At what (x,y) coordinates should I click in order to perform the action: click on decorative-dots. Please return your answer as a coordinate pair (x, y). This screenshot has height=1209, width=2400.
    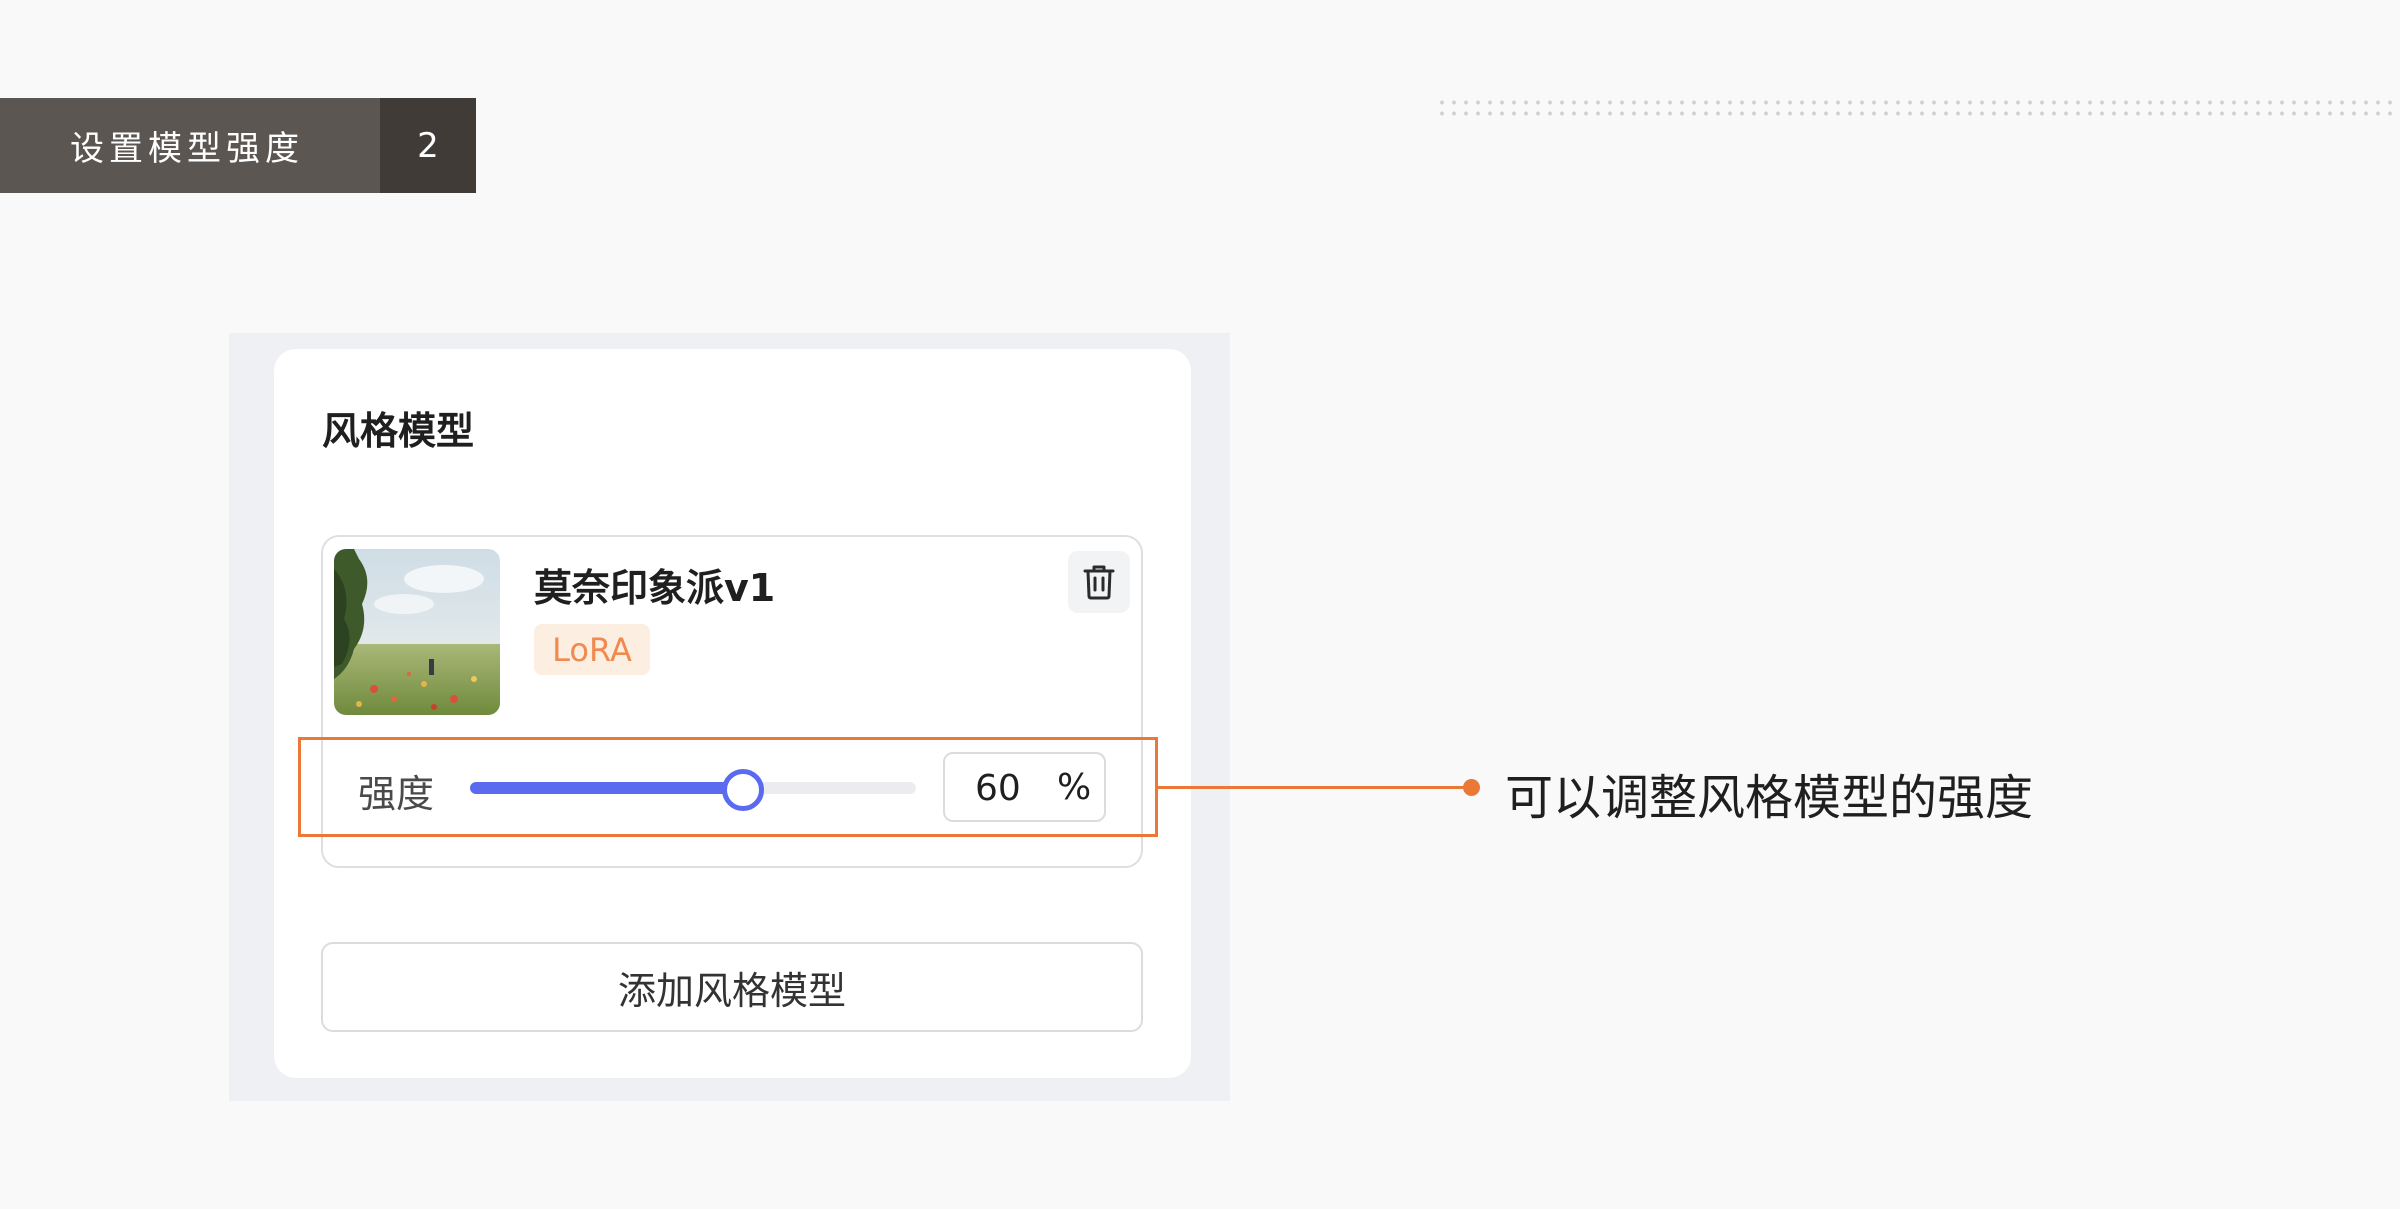
    Looking at the image, I should click on (1918, 108).